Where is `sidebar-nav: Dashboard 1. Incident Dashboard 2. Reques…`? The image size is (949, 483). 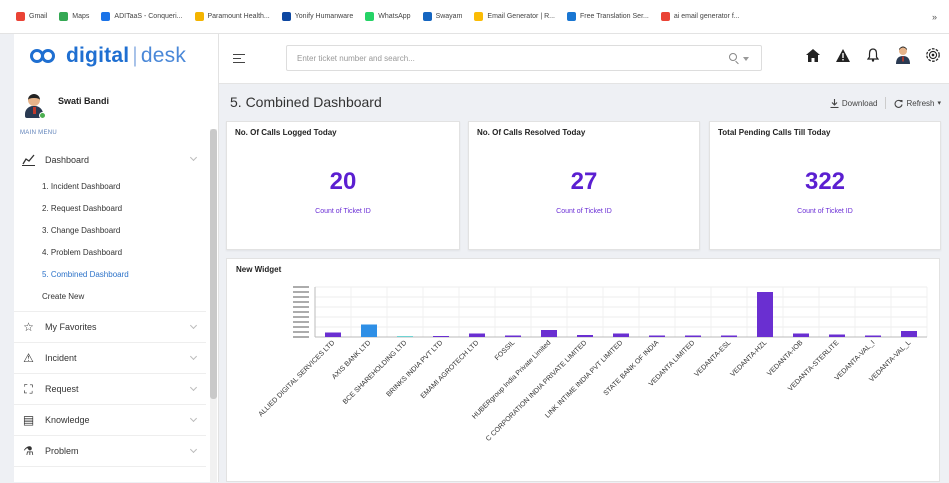
sidebar-nav: Dashboard 1. Incident Dashboard 2. Reques… is located at coordinates (110, 305).